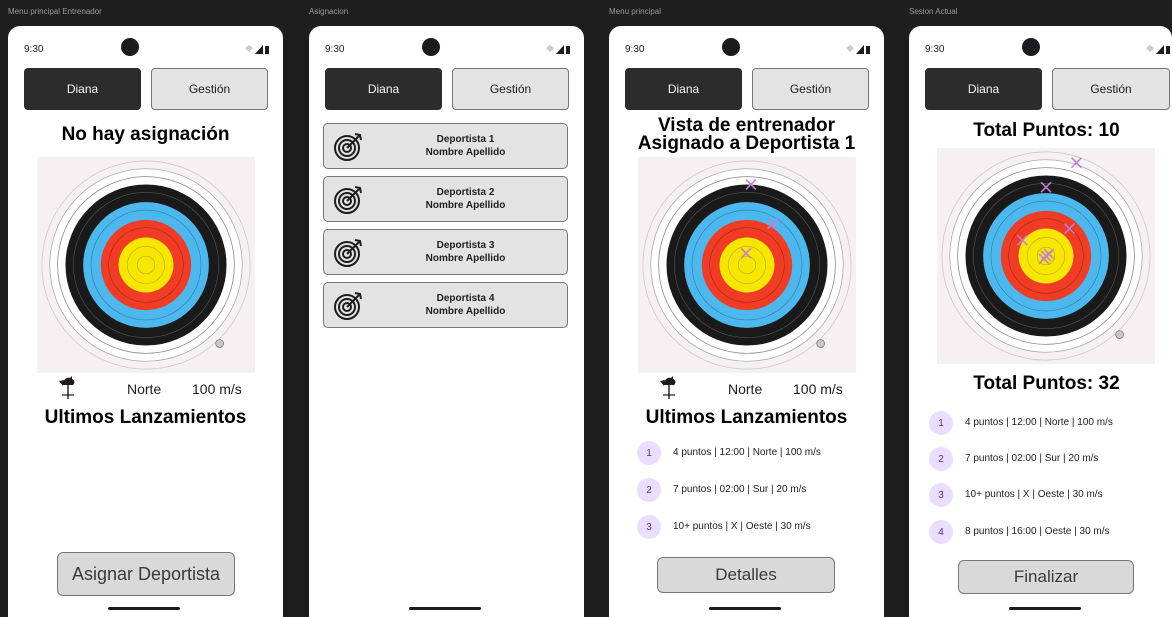 The height and width of the screenshot is (617, 1172). Describe the element at coordinates (145, 134) in the screenshot. I see `page-title: No hay asignación` at that location.